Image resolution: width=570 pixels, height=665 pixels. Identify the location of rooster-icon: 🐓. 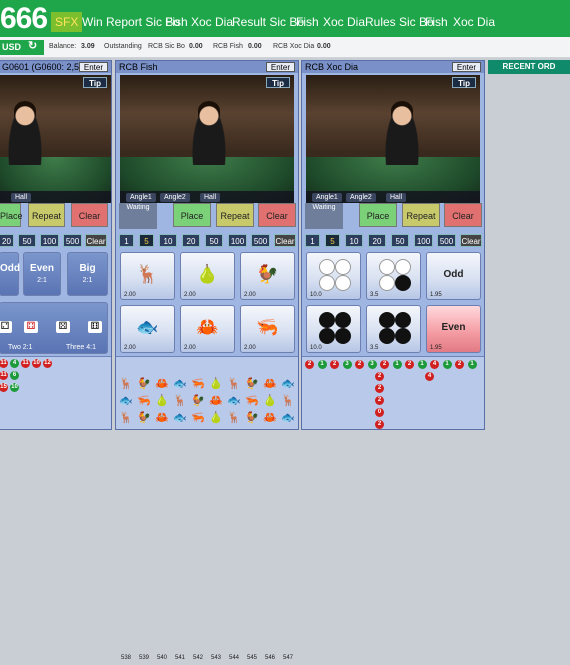
(267, 273).